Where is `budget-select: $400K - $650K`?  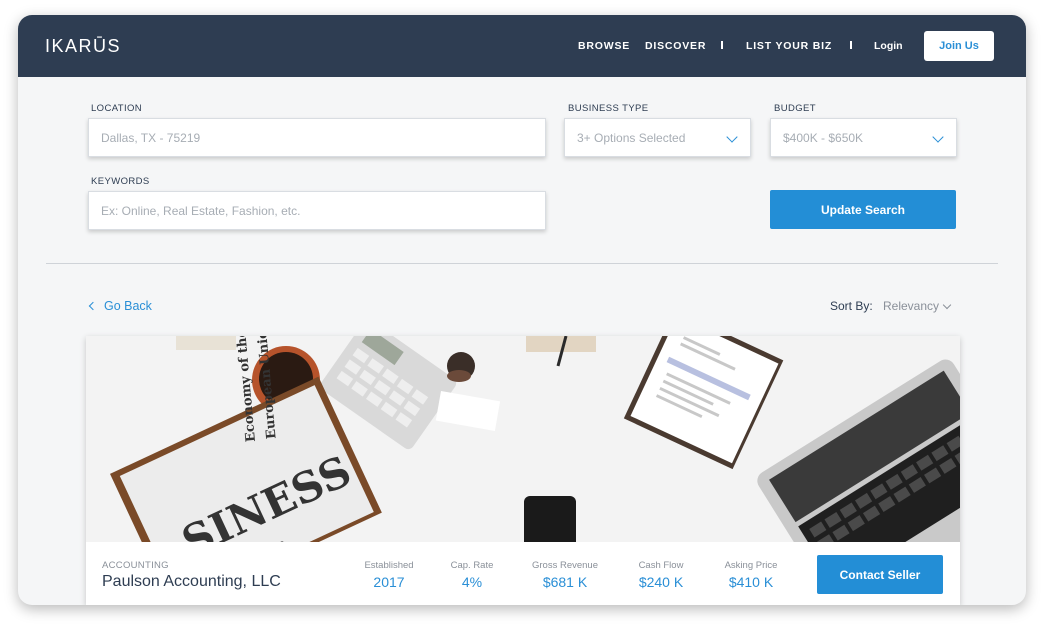 budget-select: $400K - $650K is located at coordinates (863, 137).